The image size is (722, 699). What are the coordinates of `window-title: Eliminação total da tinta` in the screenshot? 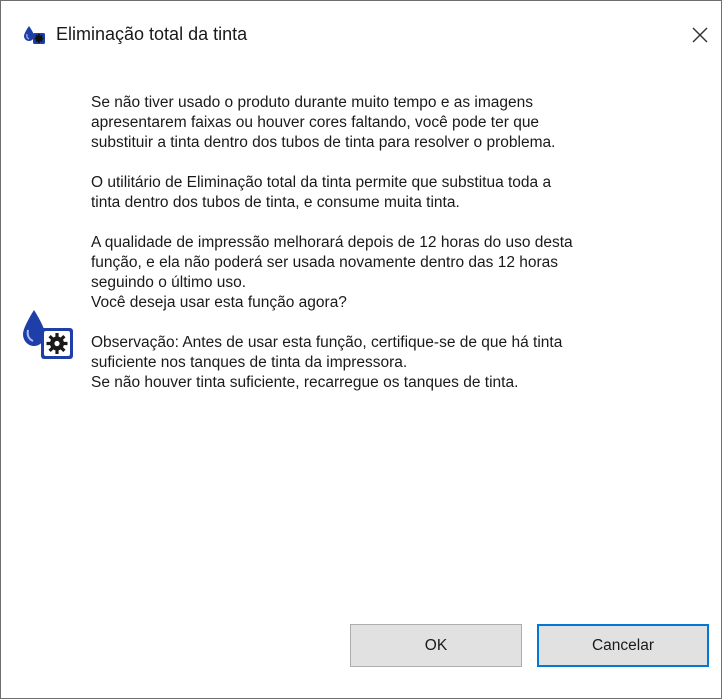 It's located at (152, 34).